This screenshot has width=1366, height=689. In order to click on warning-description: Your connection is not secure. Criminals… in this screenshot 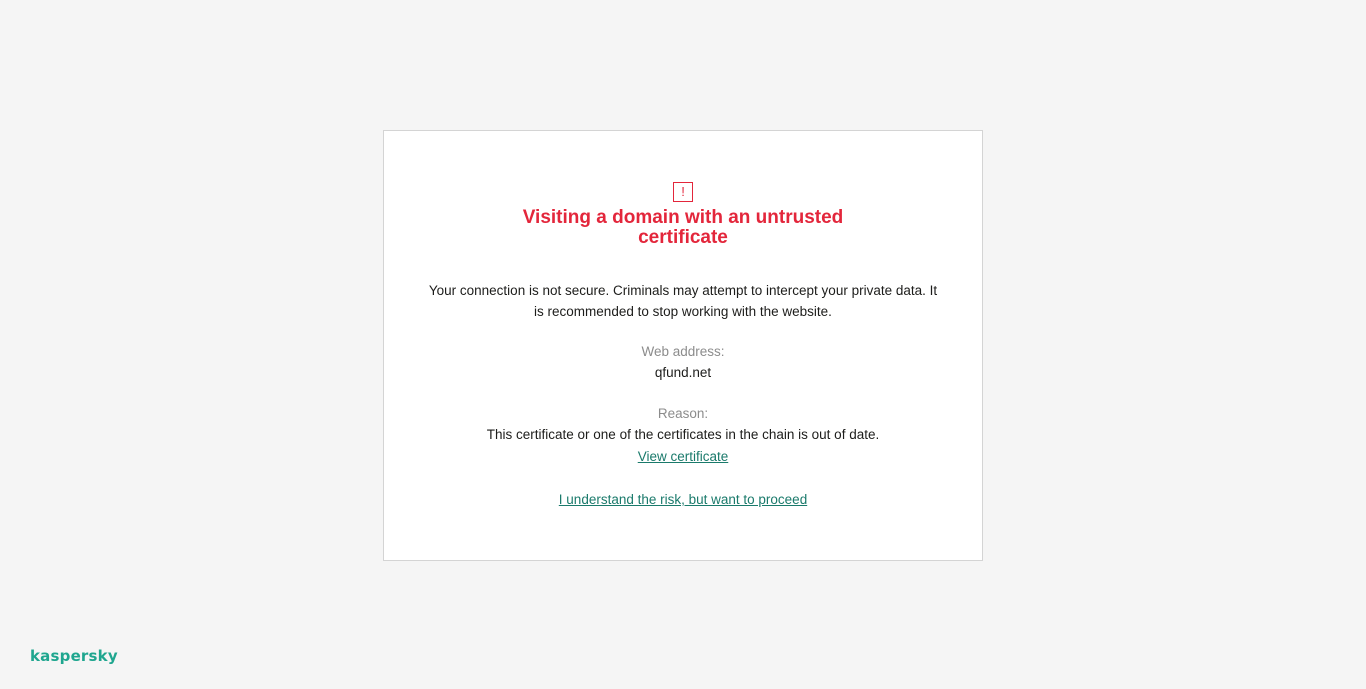, I will do `click(683, 301)`.